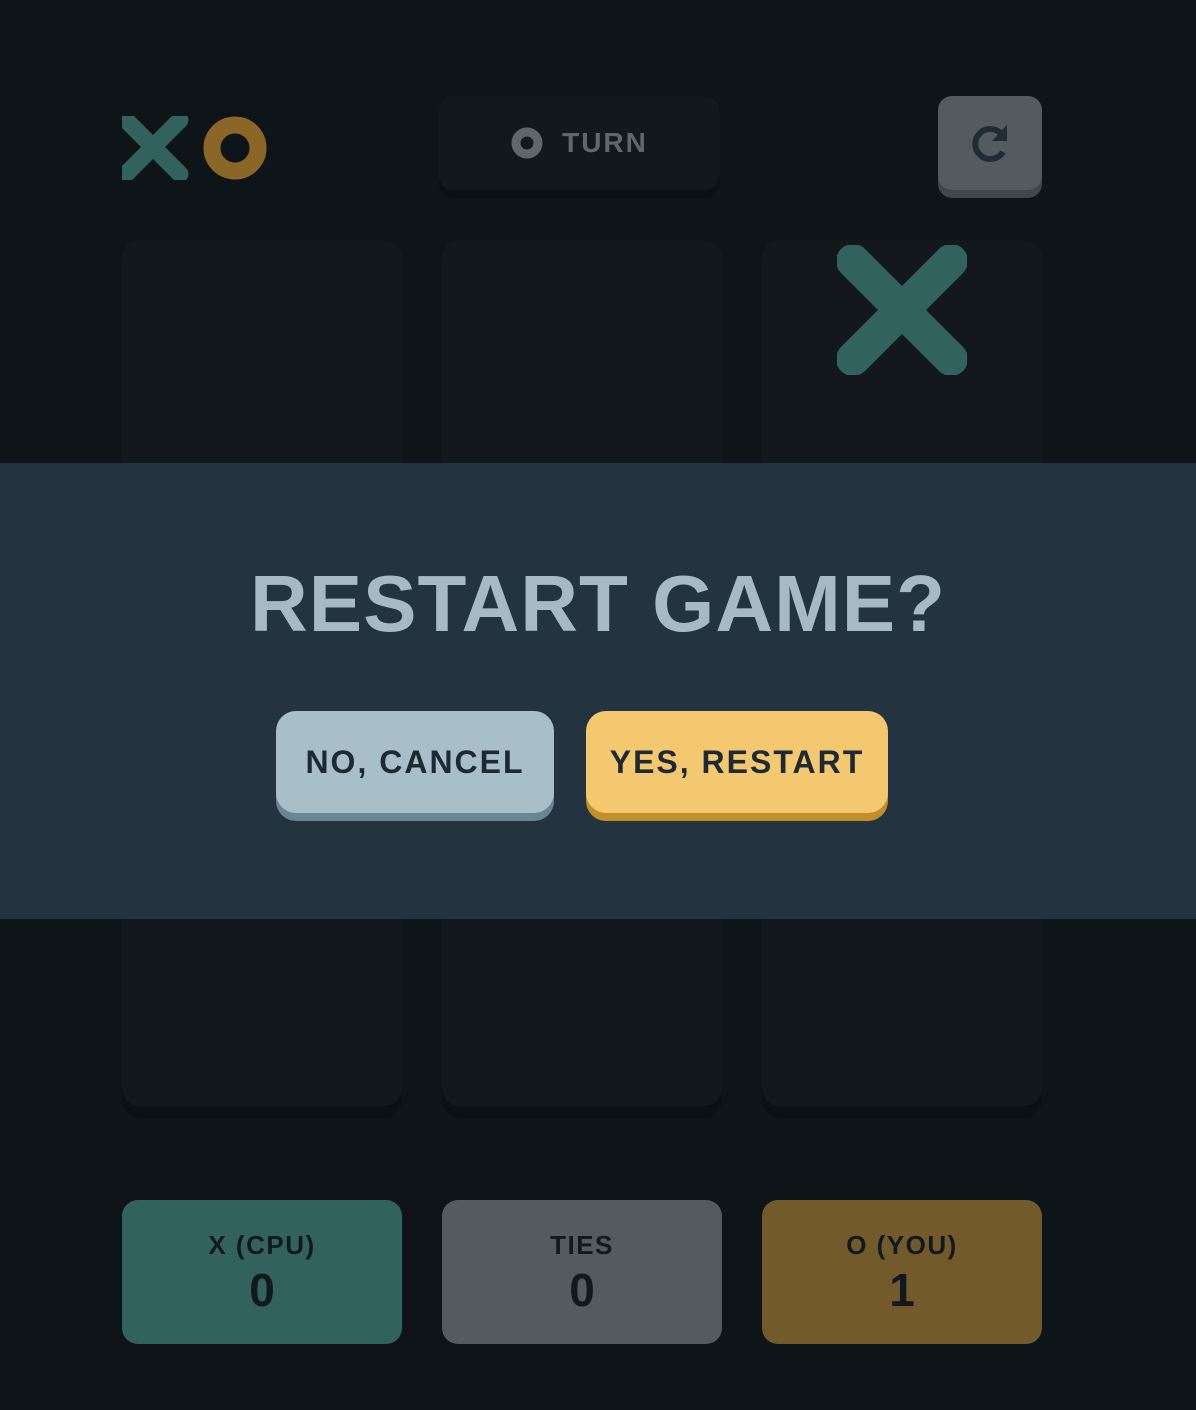 This screenshot has height=1410, width=1196. I want to click on score-card-x: X (CPU) 0, so click(262, 1272).